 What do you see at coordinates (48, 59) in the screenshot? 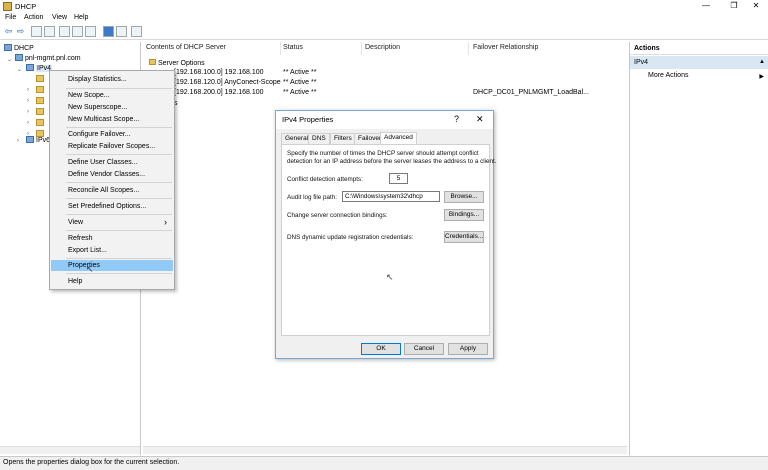
I see `tree-item-server: pnl-mgmt.pnl.com` at bounding box center [48, 59].